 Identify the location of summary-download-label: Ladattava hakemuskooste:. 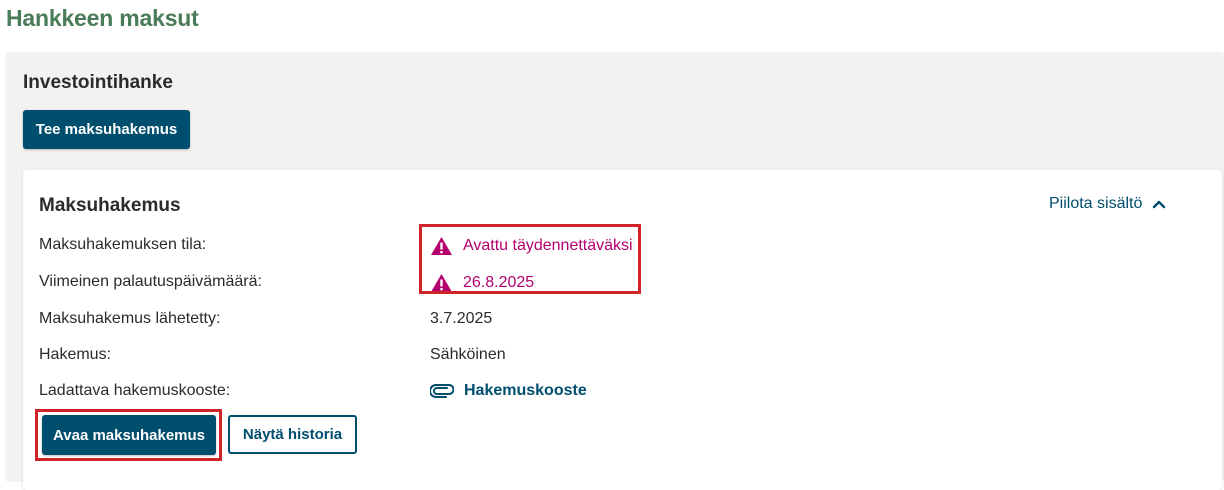
(135, 390).